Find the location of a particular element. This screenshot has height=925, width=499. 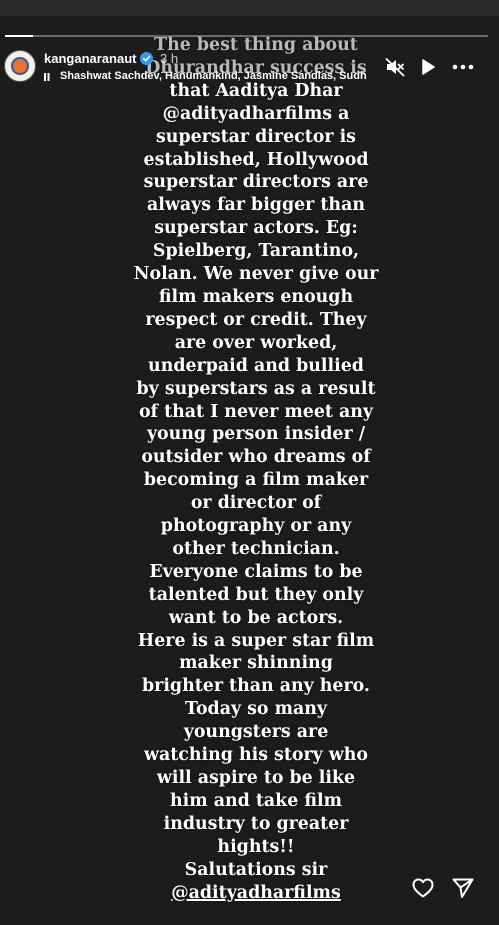

story-text-line: him and take film is located at coordinates (256, 800).